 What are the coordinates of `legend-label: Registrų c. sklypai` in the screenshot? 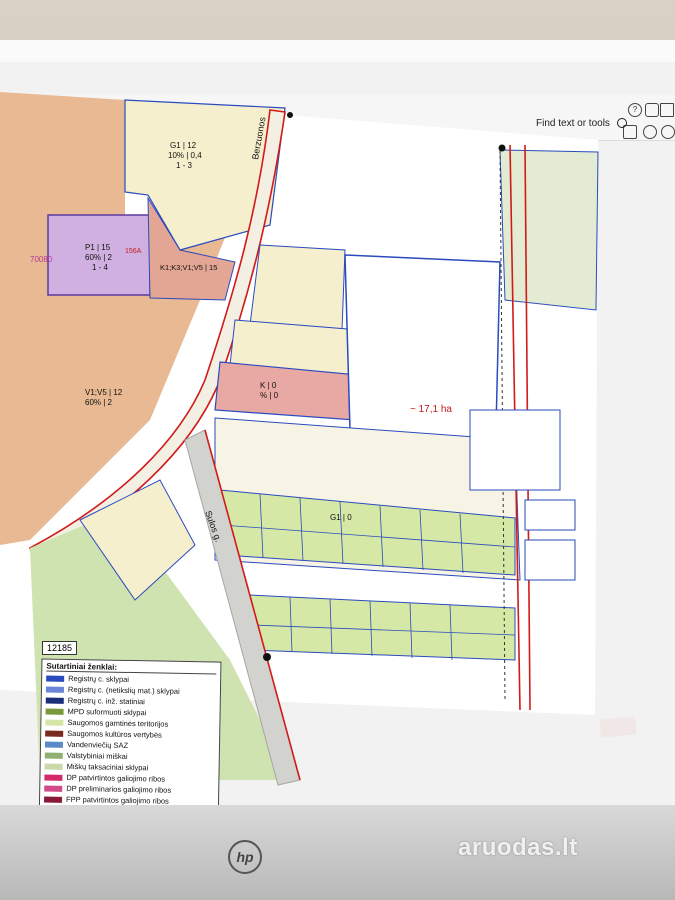 It's located at (99, 678).